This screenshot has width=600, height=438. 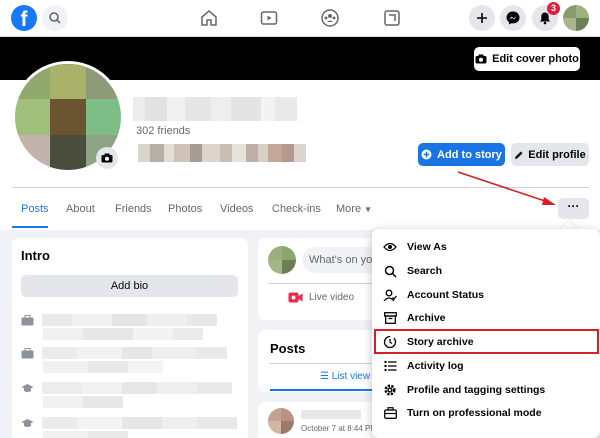 What do you see at coordinates (469, 154) in the screenshot?
I see `add-to-story-label: Add to story` at bounding box center [469, 154].